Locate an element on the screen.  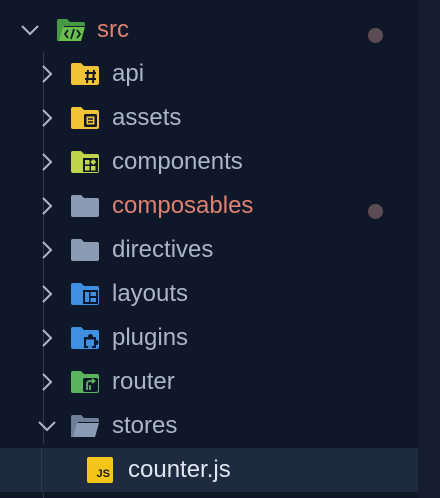
scrollbar-track is located at coordinates (429, 249).